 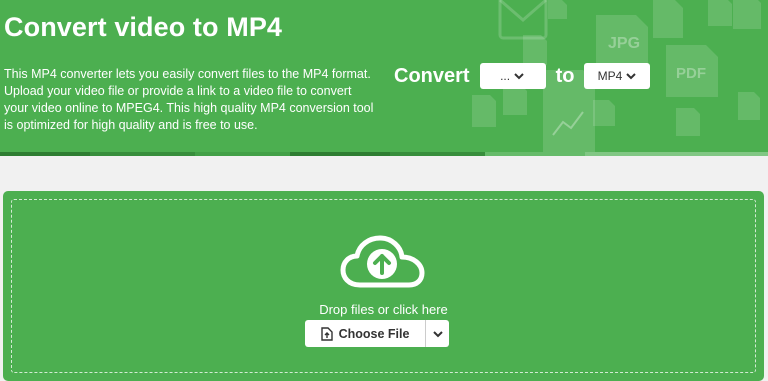 I want to click on to-label: to, so click(x=565, y=75).